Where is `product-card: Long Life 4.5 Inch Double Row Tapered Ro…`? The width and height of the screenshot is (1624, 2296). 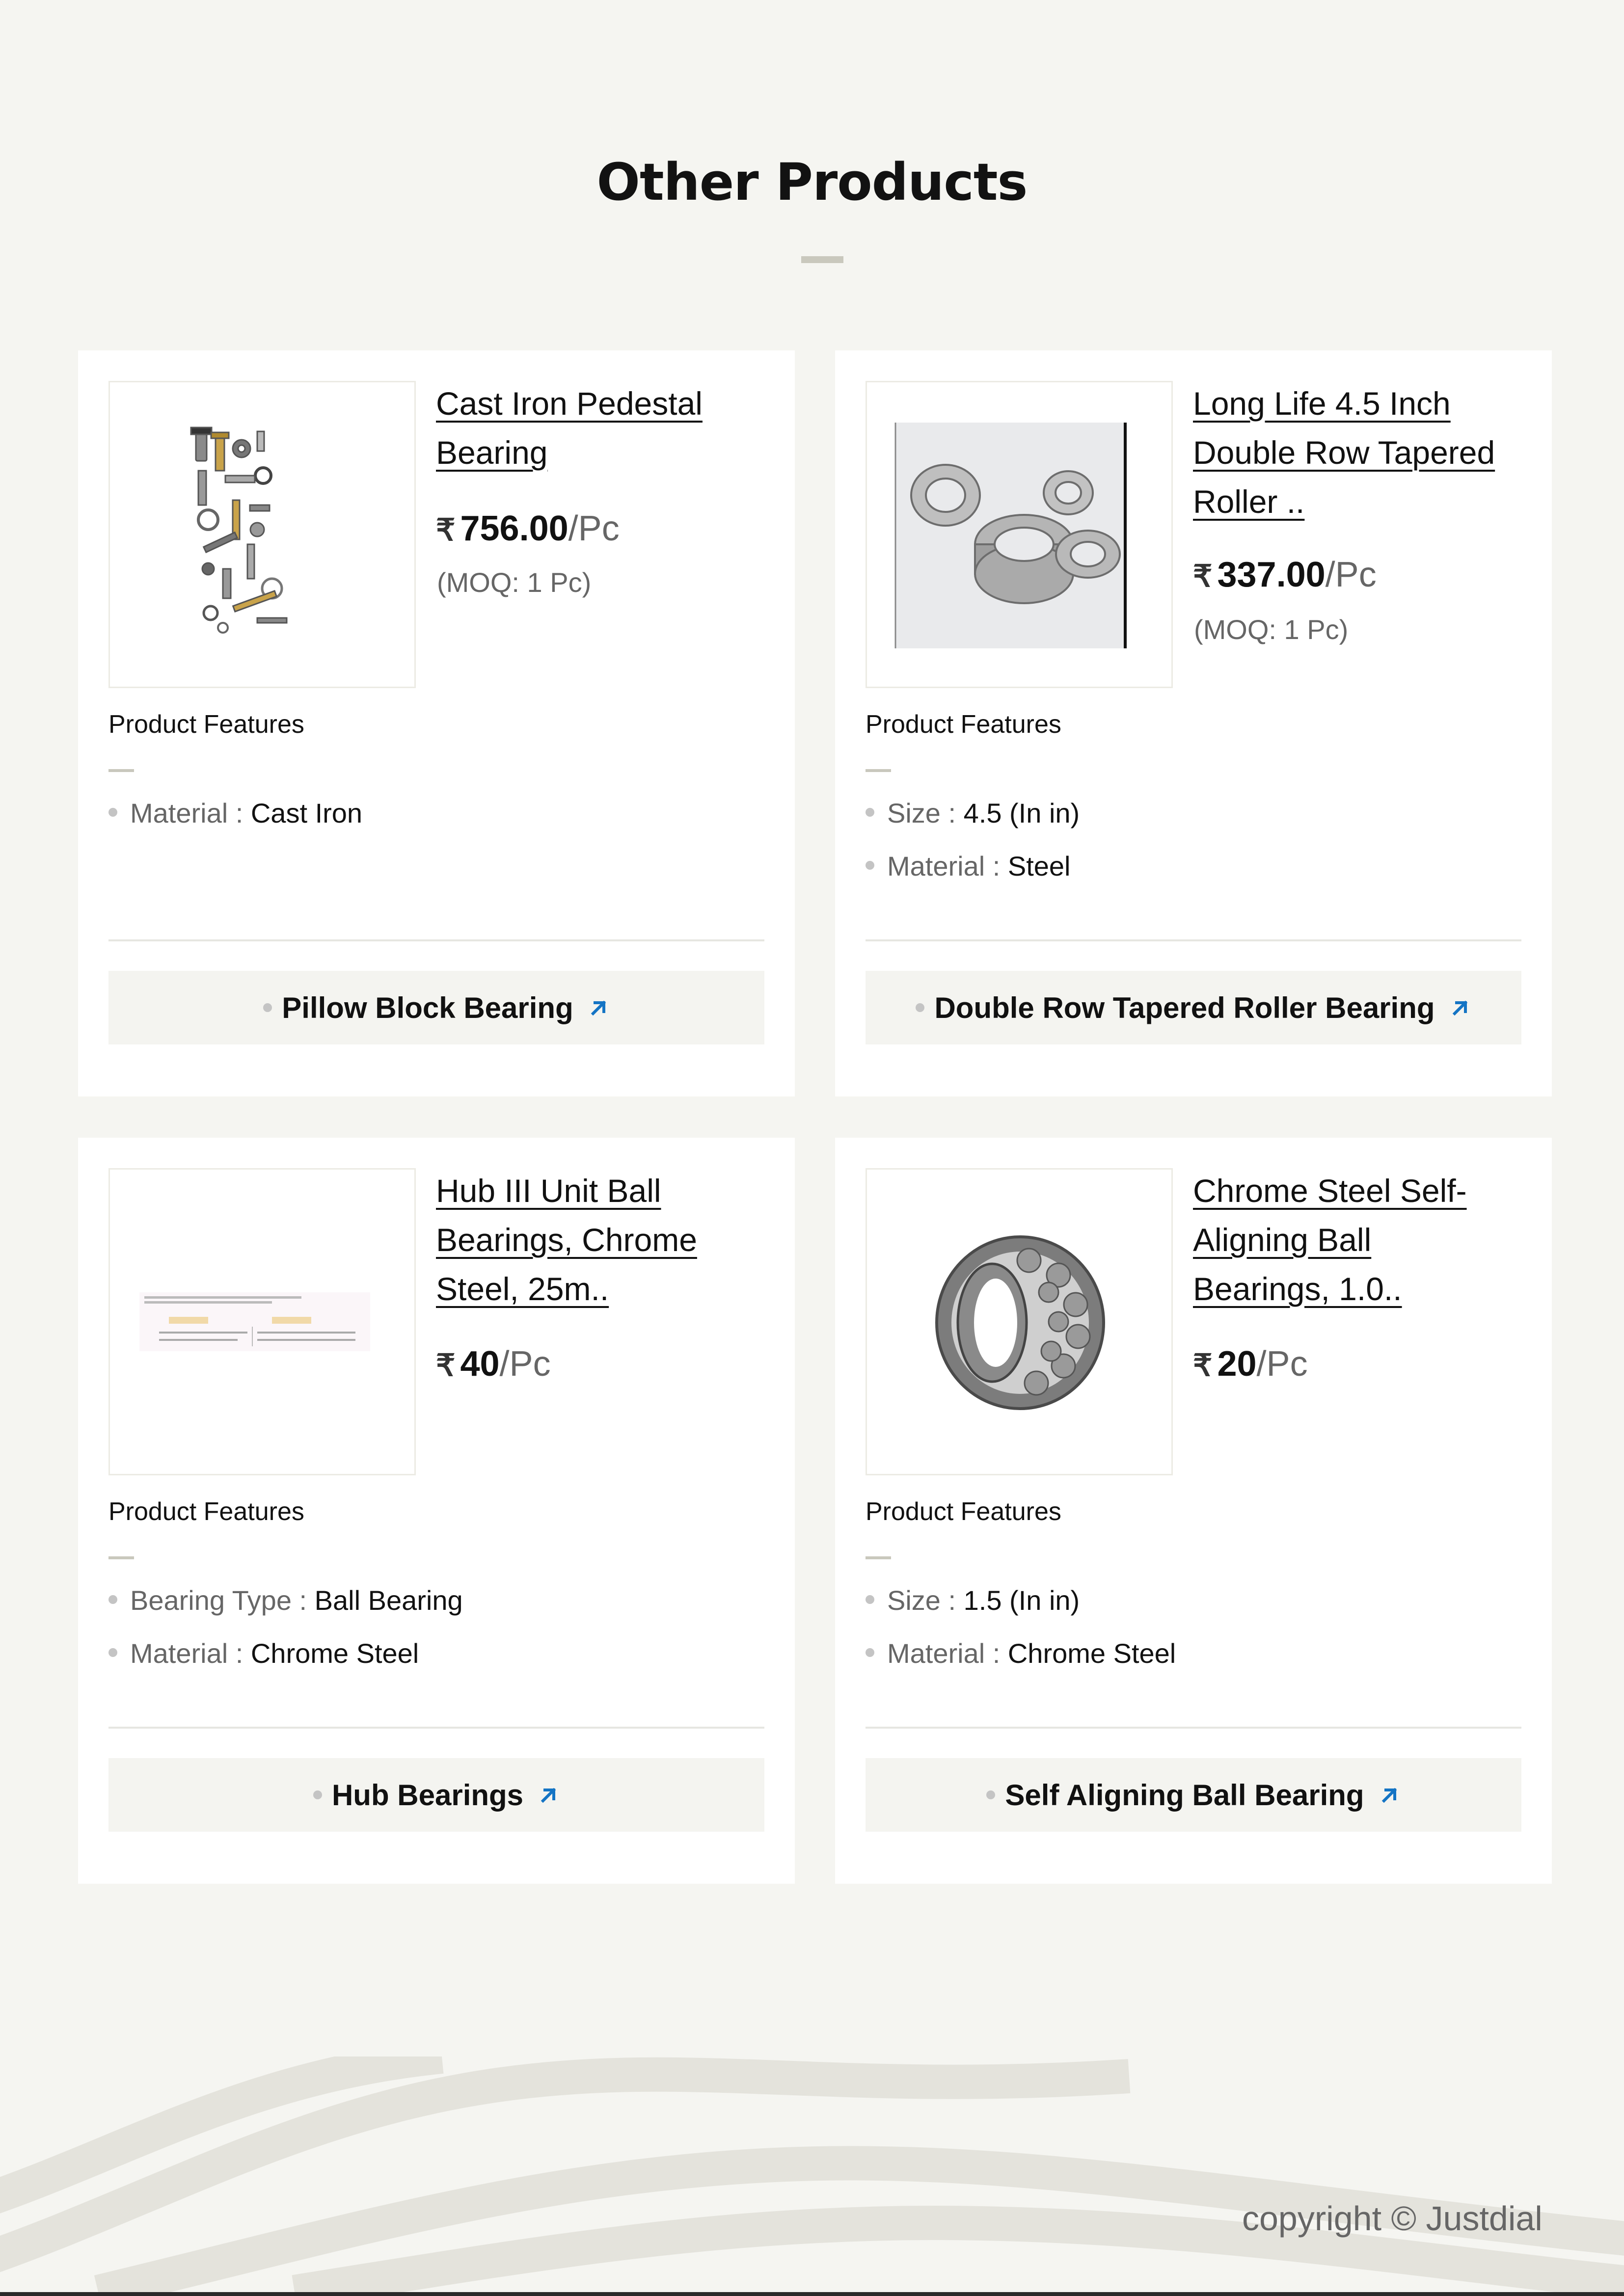 product-card: Long Life 4.5 Inch Double Row Tapered Ro… is located at coordinates (1193, 723).